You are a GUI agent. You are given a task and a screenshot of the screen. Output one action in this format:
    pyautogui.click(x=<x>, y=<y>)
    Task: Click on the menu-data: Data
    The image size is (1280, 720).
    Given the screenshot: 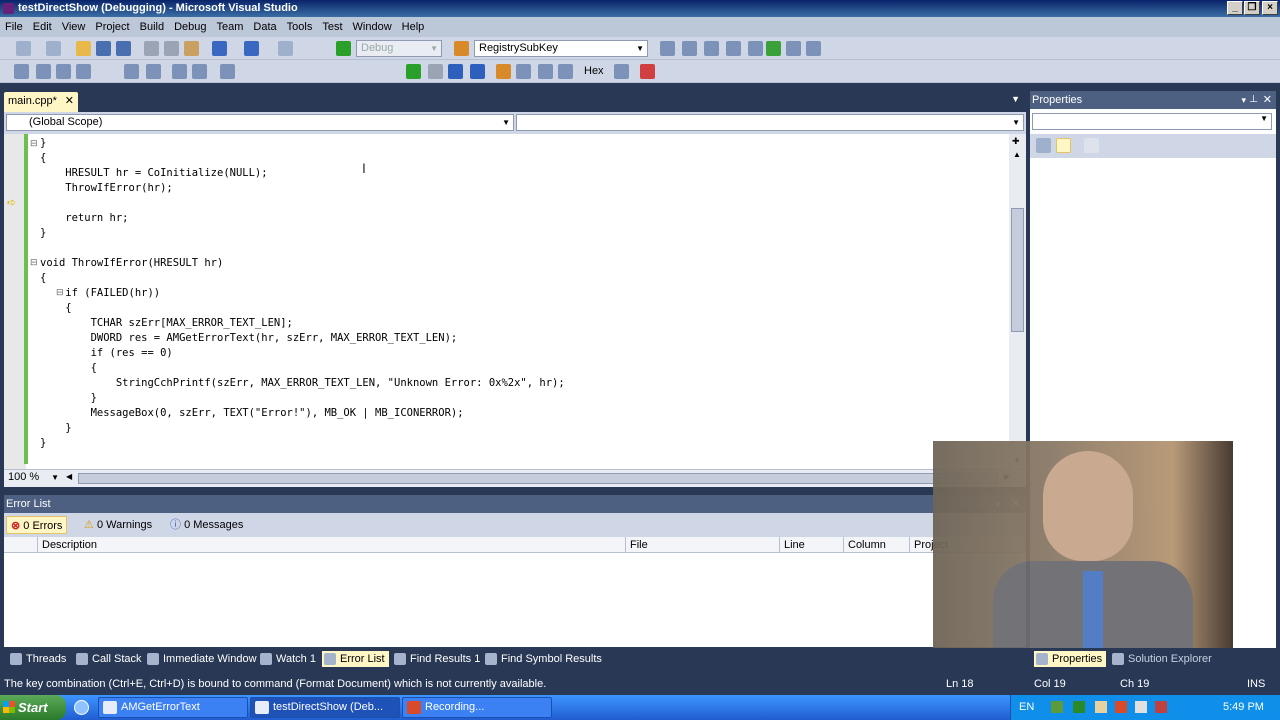 What is the action you would take?
    pyautogui.click(x=264, y=27)
    